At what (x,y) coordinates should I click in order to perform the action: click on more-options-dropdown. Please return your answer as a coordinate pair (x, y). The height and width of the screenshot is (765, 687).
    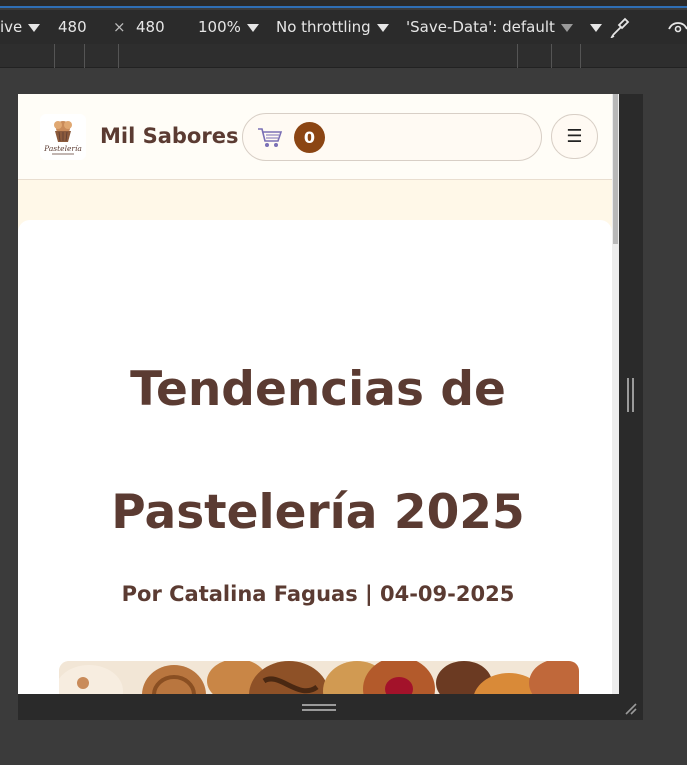
    Looking at the image, I should click on (593, 27).